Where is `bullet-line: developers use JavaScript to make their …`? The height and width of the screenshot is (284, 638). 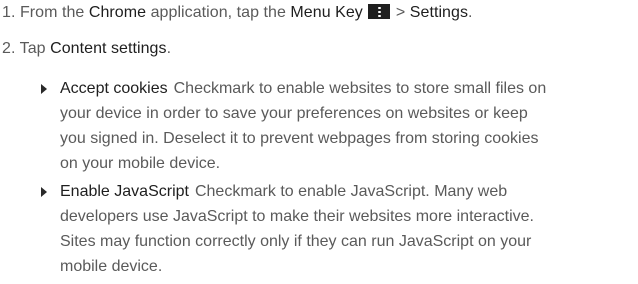 bullet-line: developers use JavaScript to make their … is located at coordinates (297, 216).